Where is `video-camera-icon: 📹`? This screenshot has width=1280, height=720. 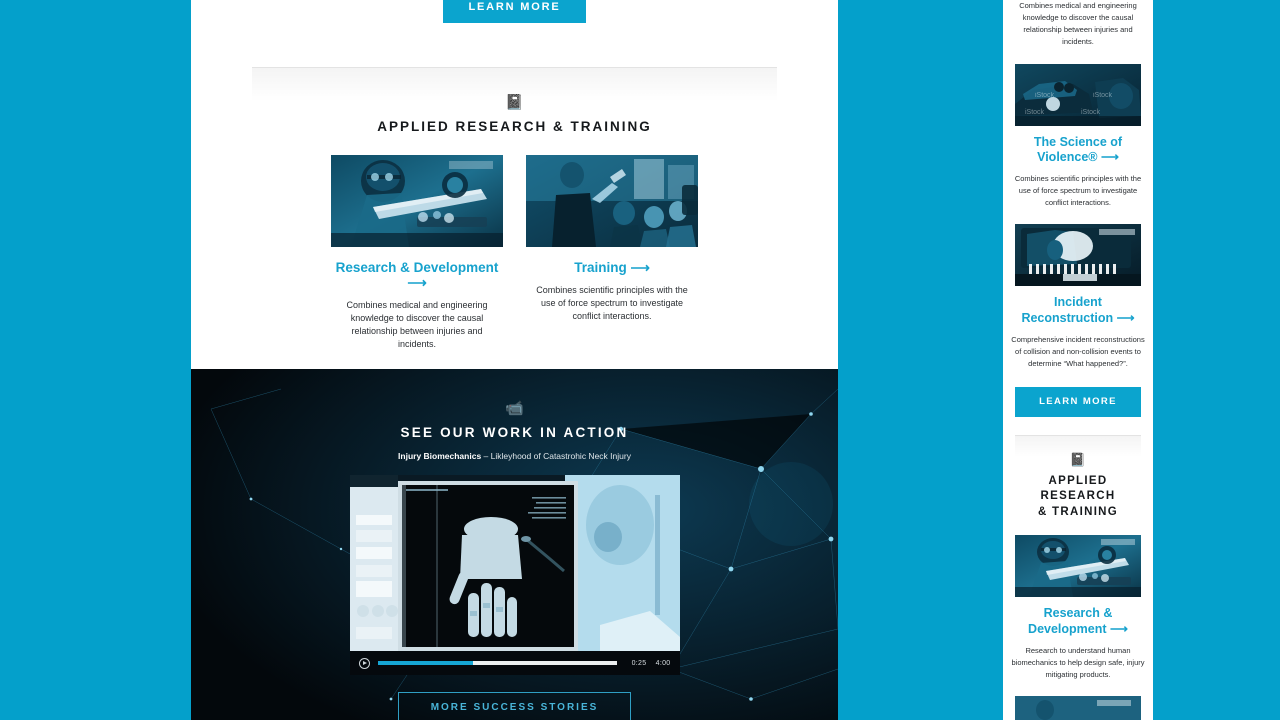 video-camera-icon: 📹 is located at coordinates (514, 408).